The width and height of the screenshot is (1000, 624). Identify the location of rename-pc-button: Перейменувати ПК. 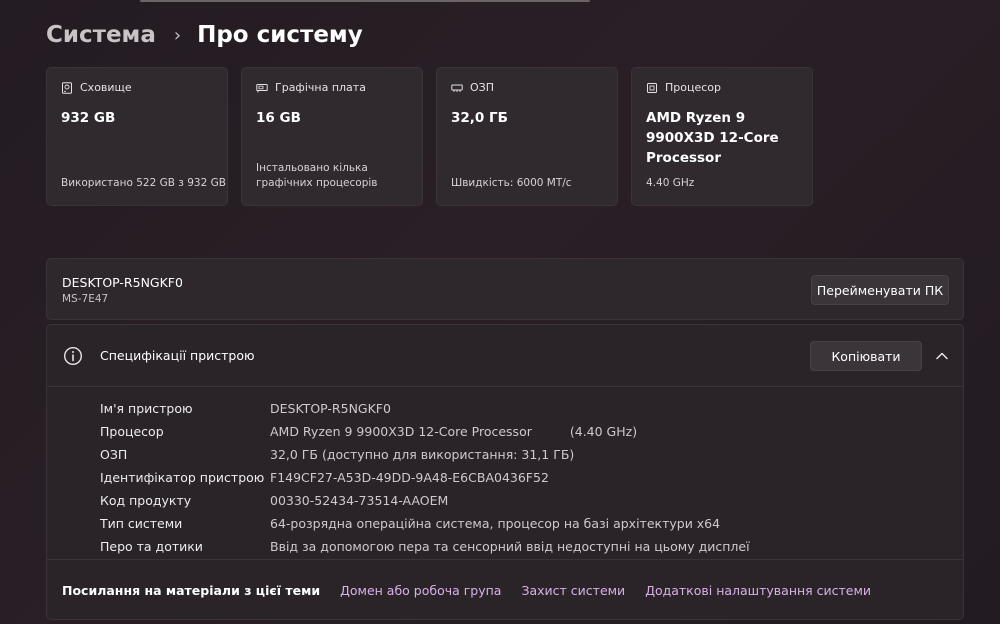
(880, 290).